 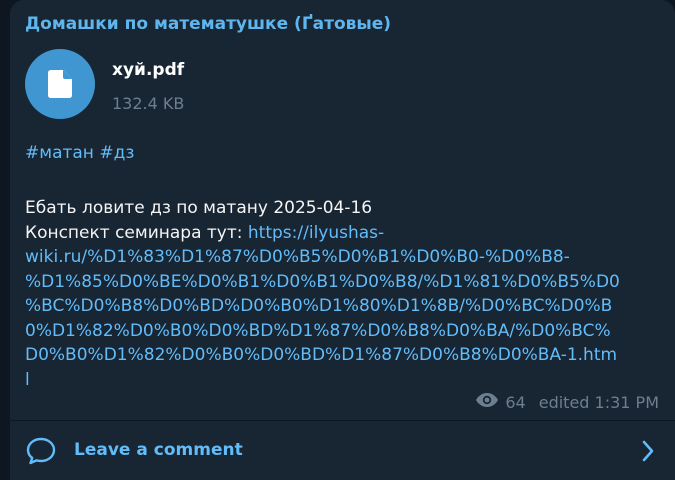 I want to click on leave-comment-label: Leave a comment, so click(x=158, y=450).